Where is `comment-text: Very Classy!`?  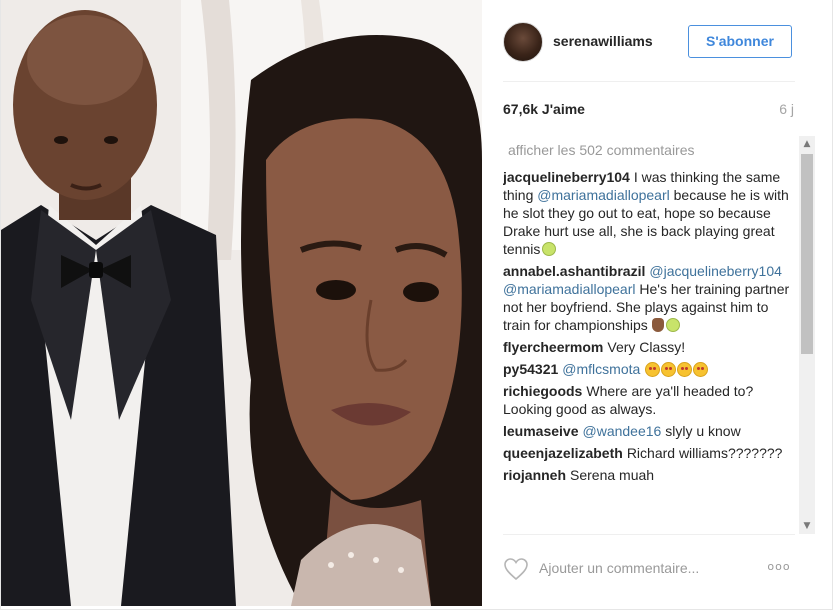
comment-text: Very Classy! is located at coordinates (646, 347).